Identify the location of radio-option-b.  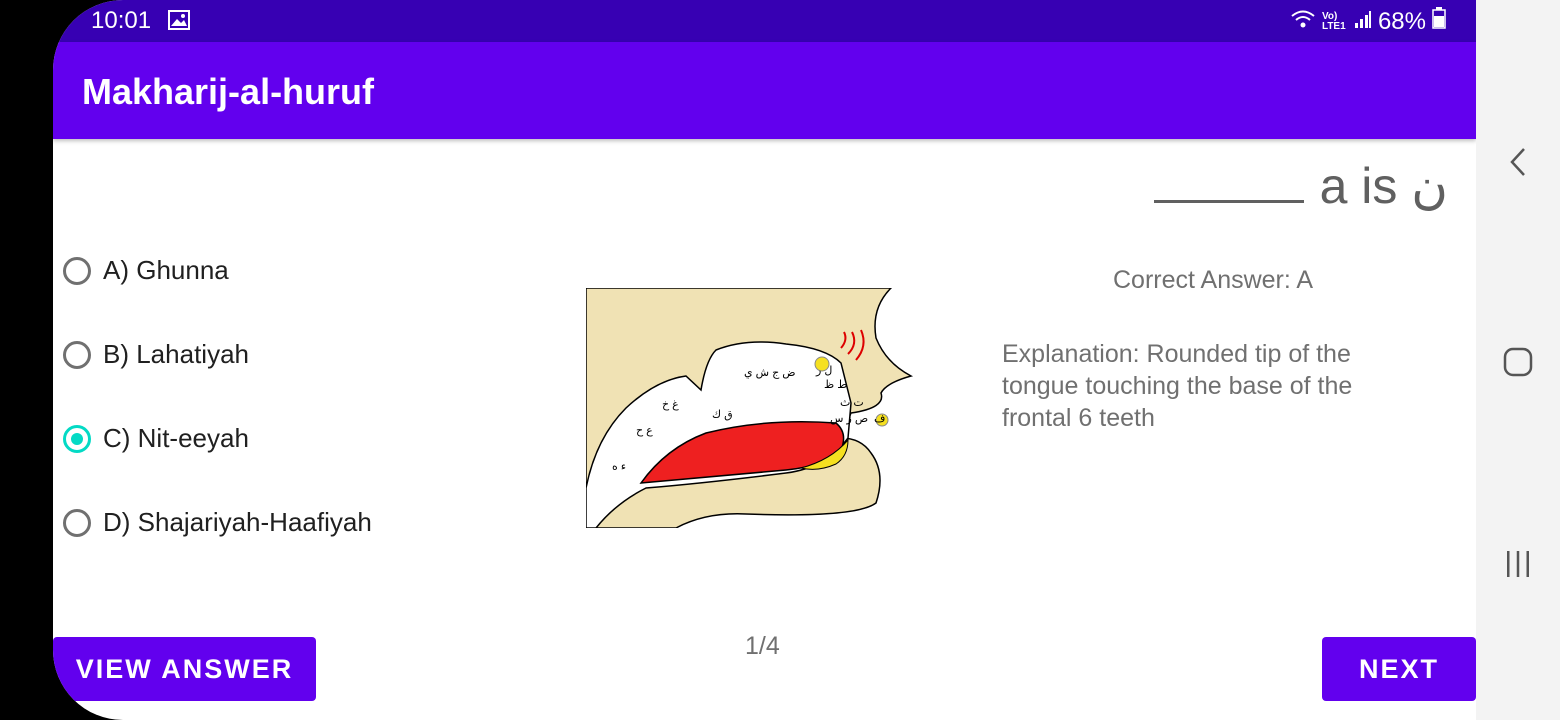
(77, 354).